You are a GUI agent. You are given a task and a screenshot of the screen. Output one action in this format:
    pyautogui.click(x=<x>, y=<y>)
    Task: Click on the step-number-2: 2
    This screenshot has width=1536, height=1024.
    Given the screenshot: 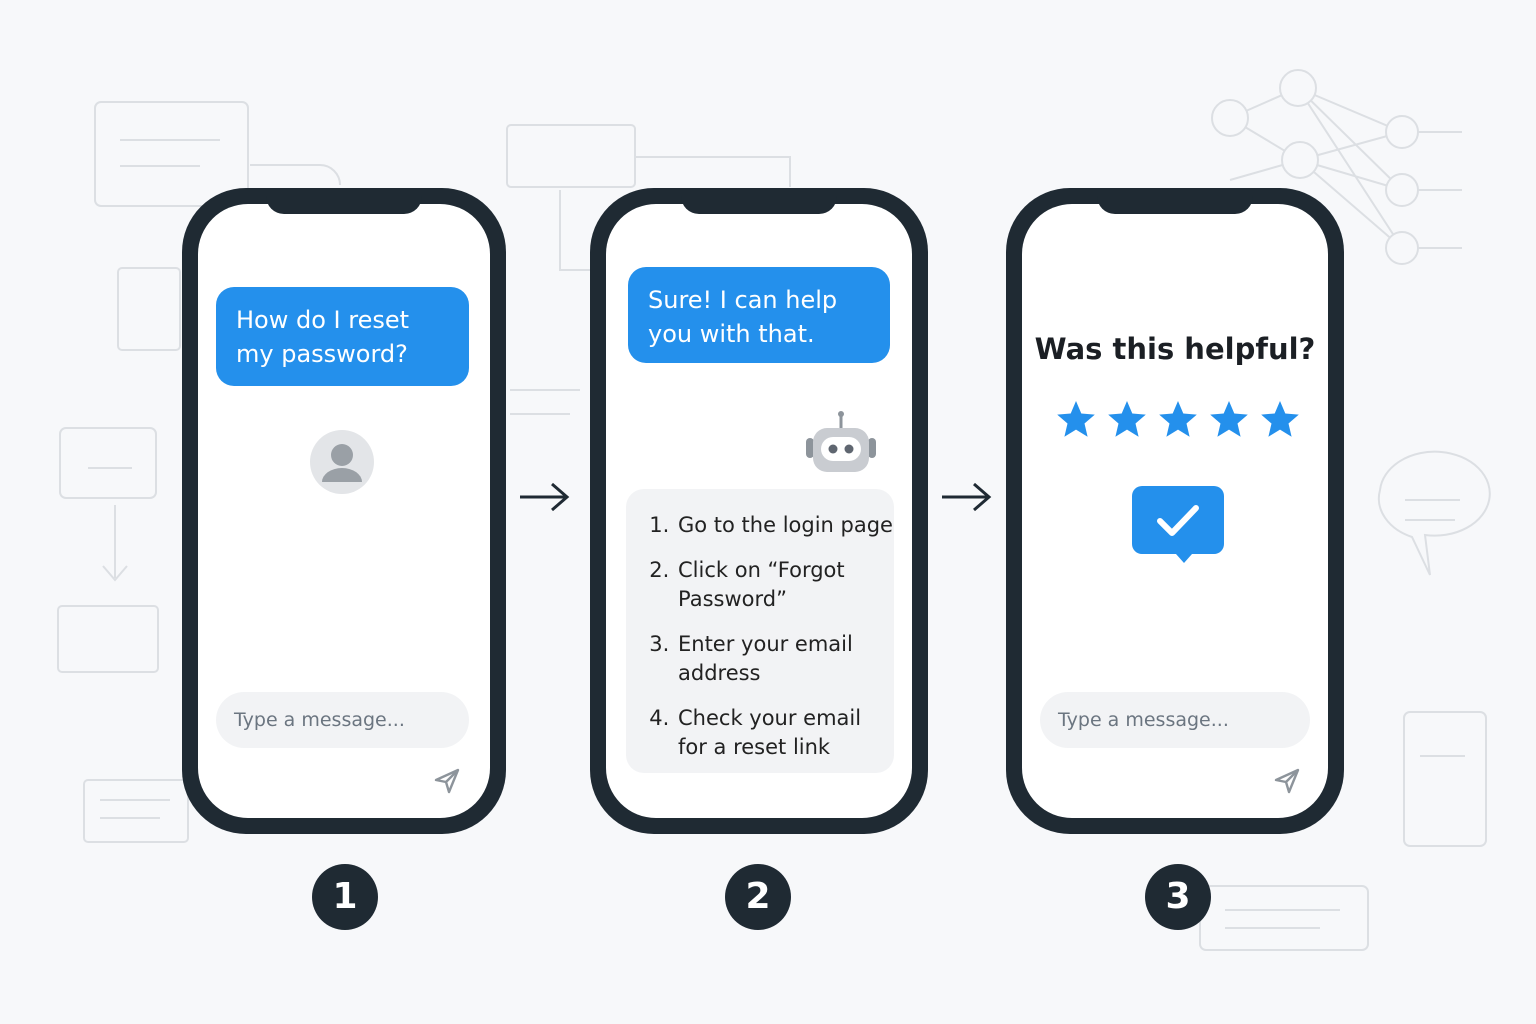 What is the action you would take?
    pyautogui.click(x=758, y=897)
    